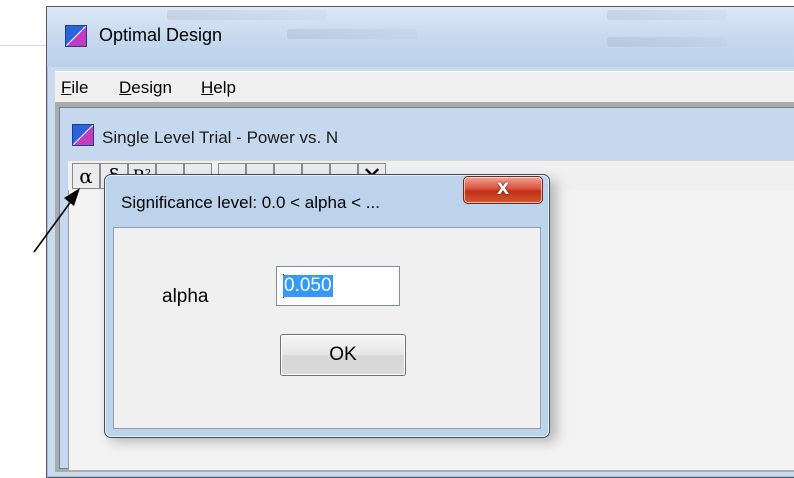 This screenshot has height=478, width=794. I want to click on menu-help-rest: elp, so click(224, 87).